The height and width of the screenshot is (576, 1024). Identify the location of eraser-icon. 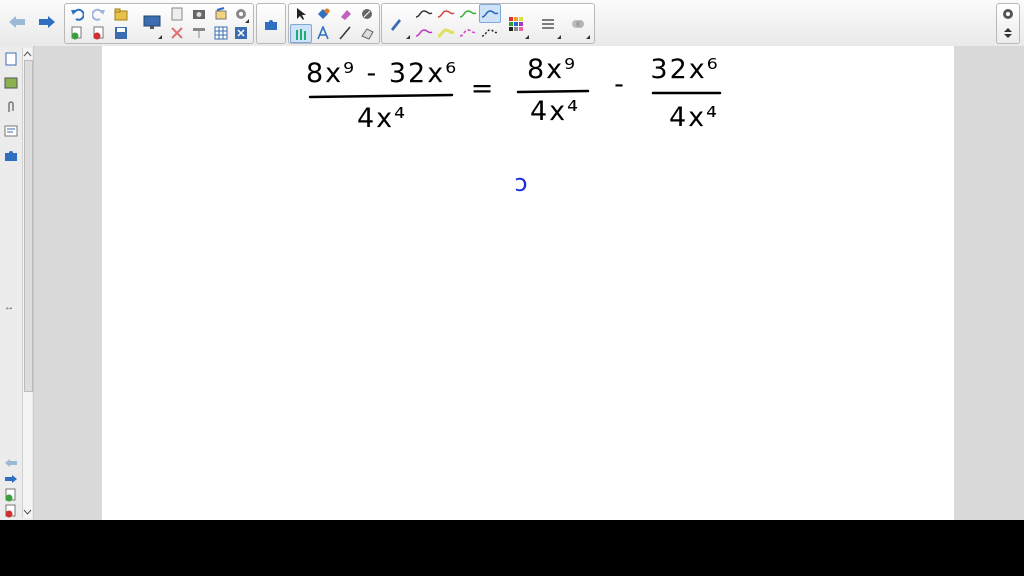
(346, 14).